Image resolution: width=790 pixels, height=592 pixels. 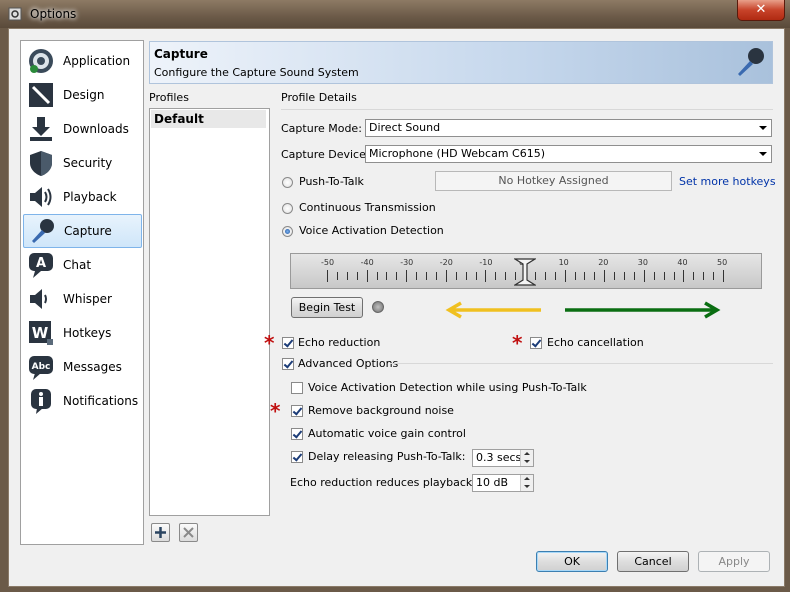 I want to click on remove-profile-button, so click(x=188, y=532).